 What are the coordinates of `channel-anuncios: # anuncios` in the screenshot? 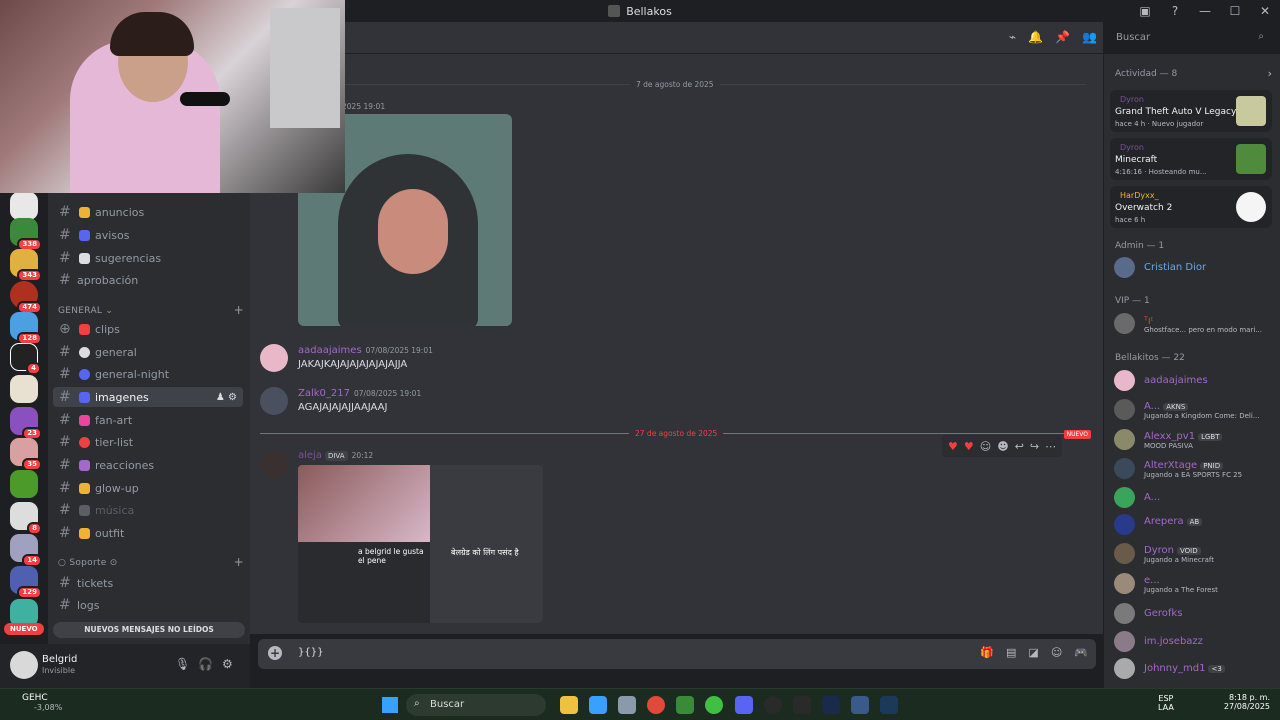 It's located at (148, 212).